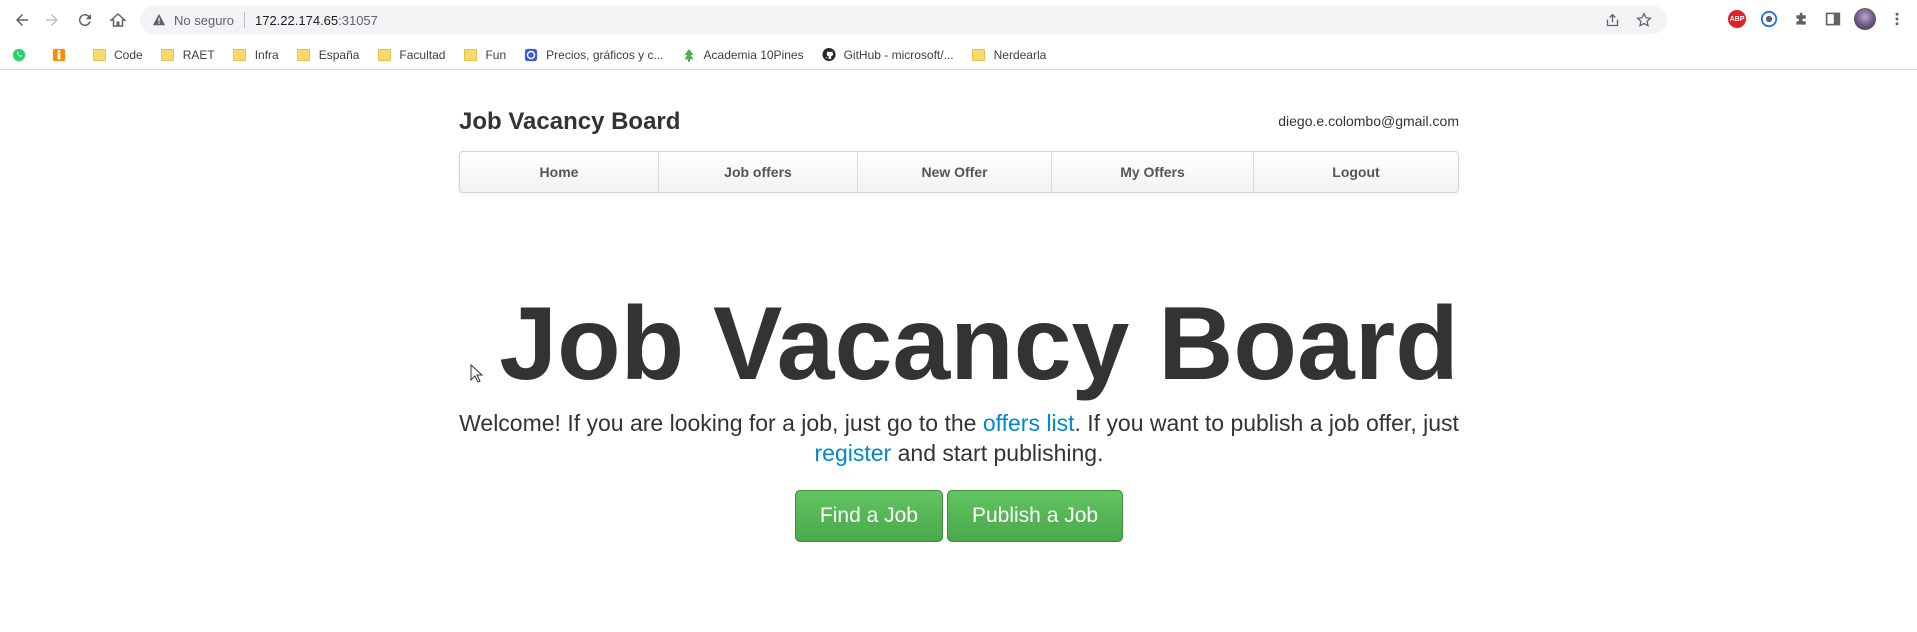  Describe the element at coordinates (1612, 20) in the screenshot. I see `share-icon` at that location.